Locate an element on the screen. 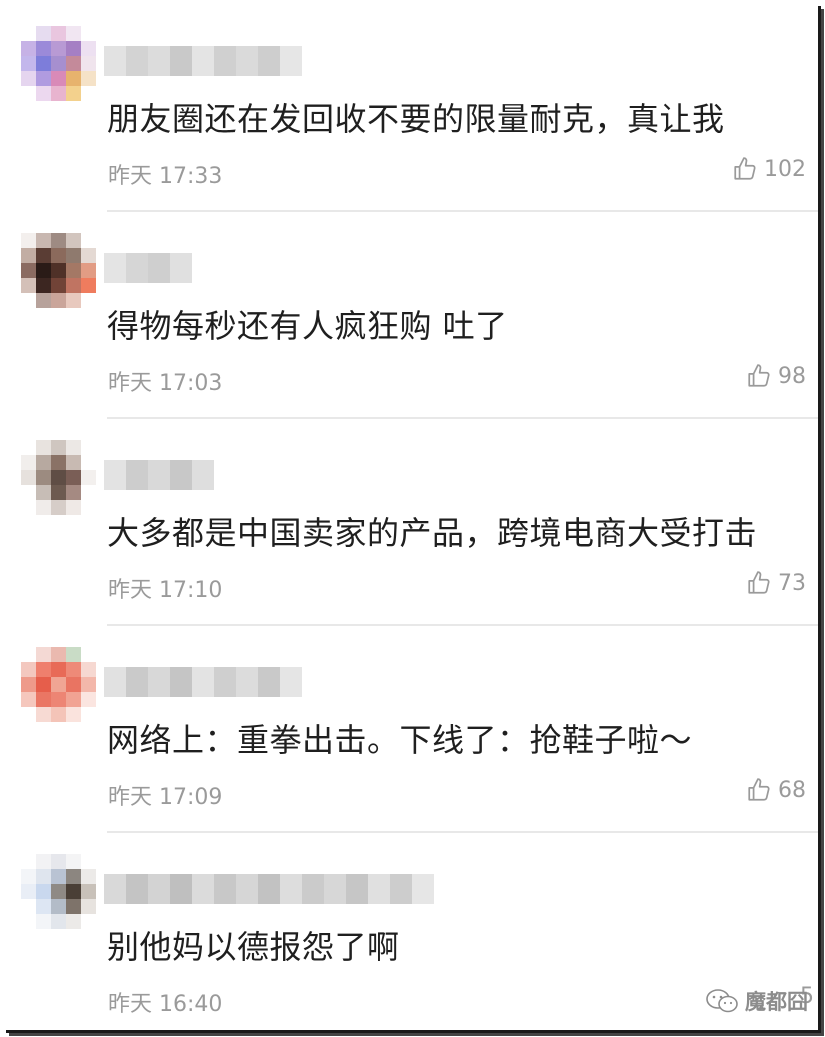  comment-time: 昨天 17:33 is located at coordinates (165, 176).